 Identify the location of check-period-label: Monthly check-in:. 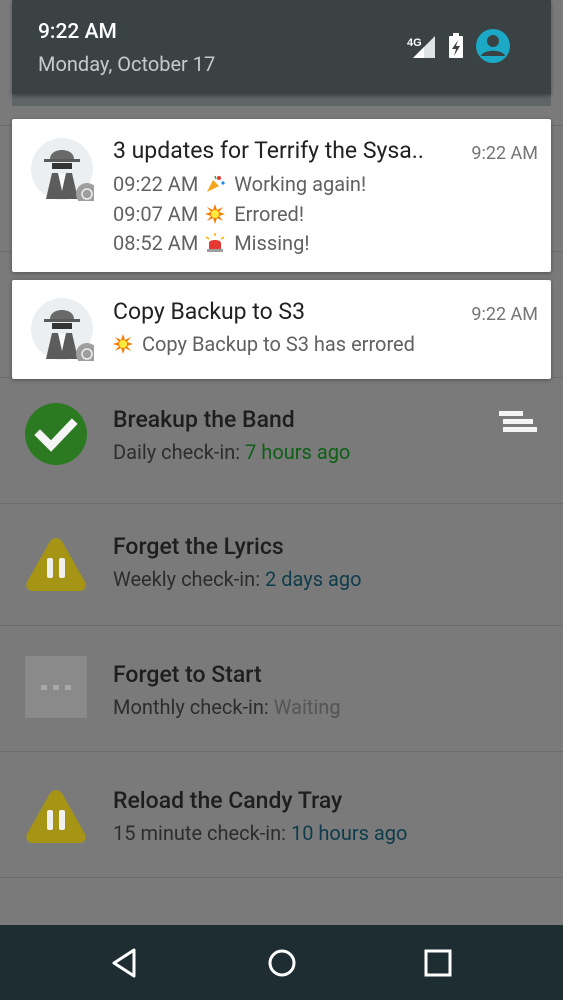
(191, 707).